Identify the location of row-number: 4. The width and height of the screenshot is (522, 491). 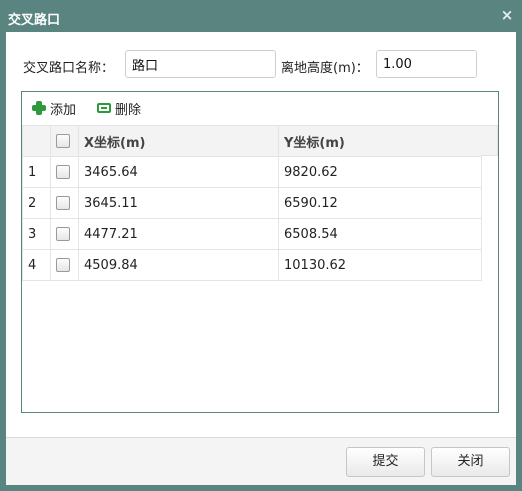
(36, 265).